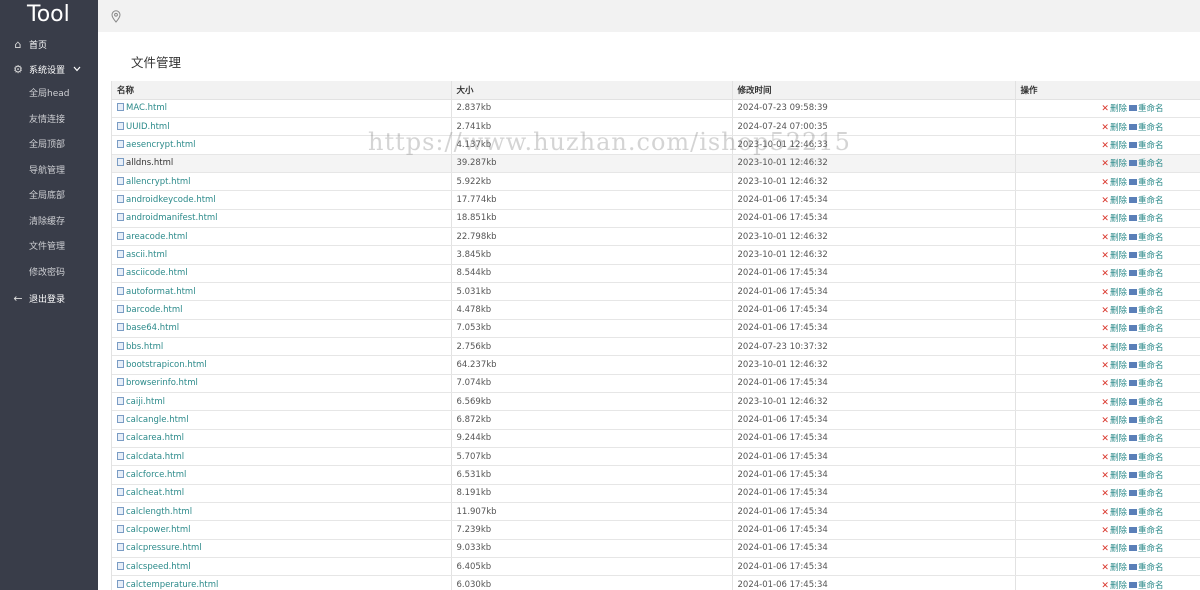  I want to click on file-name-link: calclength.html, so click(159, 512).